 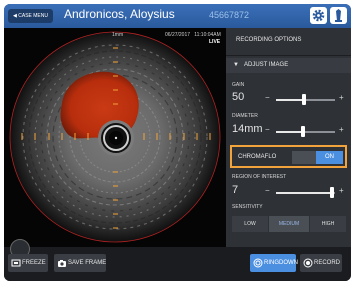 I want to click on case-menu-button: ◀ CASE MENU, so click(x=30, y=16).